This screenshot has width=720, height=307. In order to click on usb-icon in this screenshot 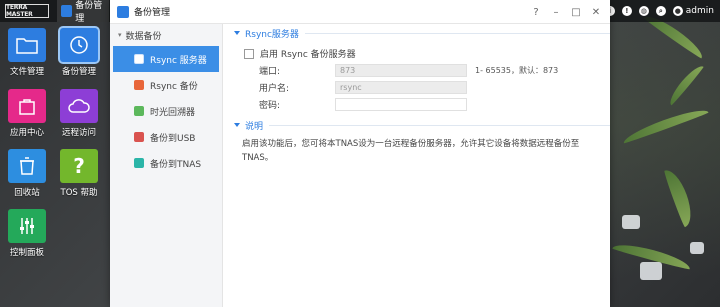, I will do `click(139, 137)`.